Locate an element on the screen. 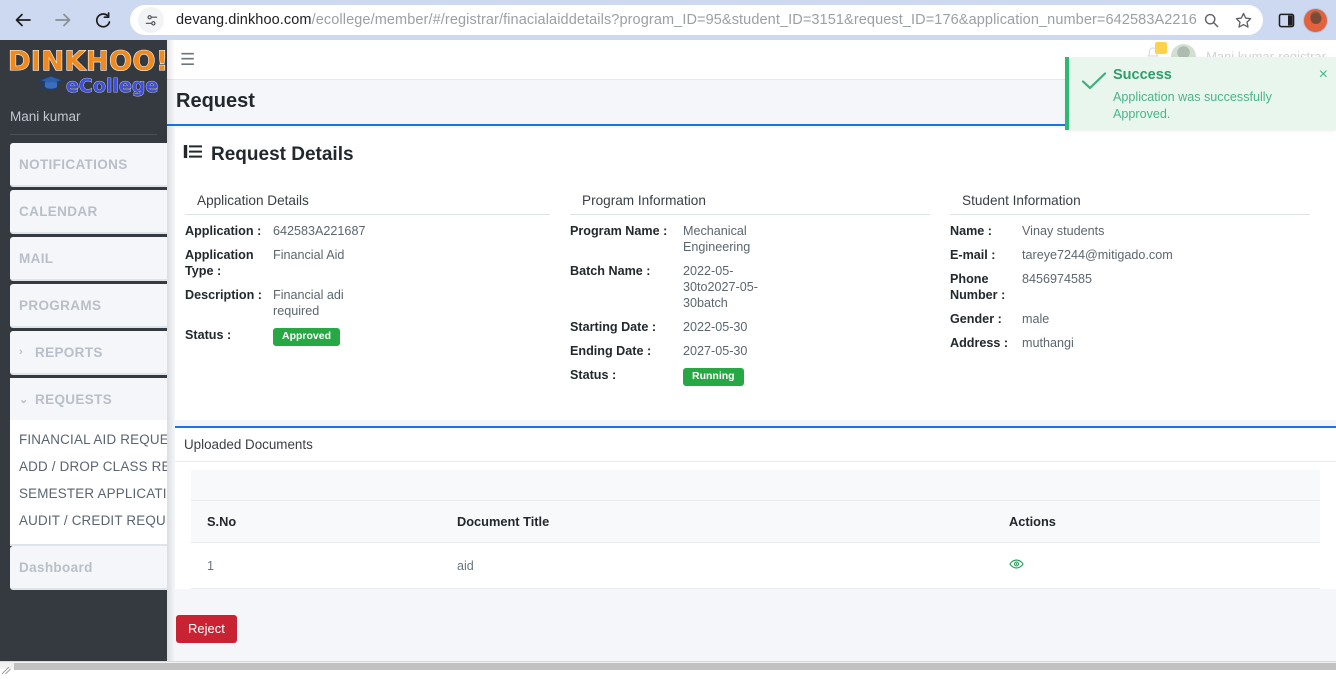 The width and height of the screenshot is (1336, 679). detail-value: Vinay students is located at coordinates (1078, 231).